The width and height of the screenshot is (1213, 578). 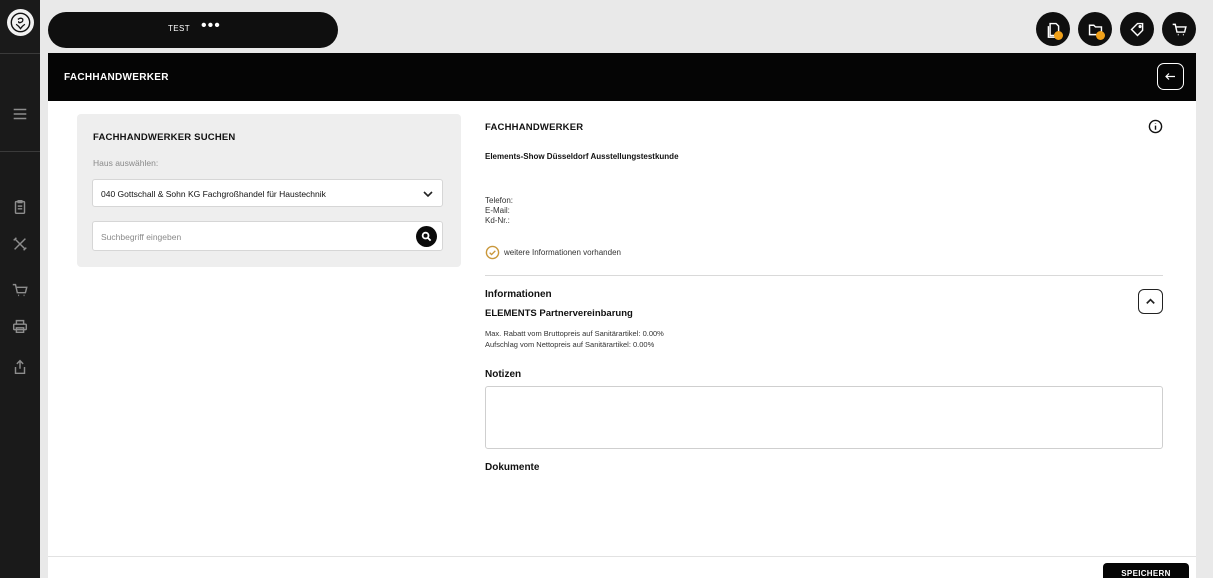 What do you see at coordinates (499, 200) in the screenshot?
I see `phone-label: Telefon:` at bounding box center [499, 200].